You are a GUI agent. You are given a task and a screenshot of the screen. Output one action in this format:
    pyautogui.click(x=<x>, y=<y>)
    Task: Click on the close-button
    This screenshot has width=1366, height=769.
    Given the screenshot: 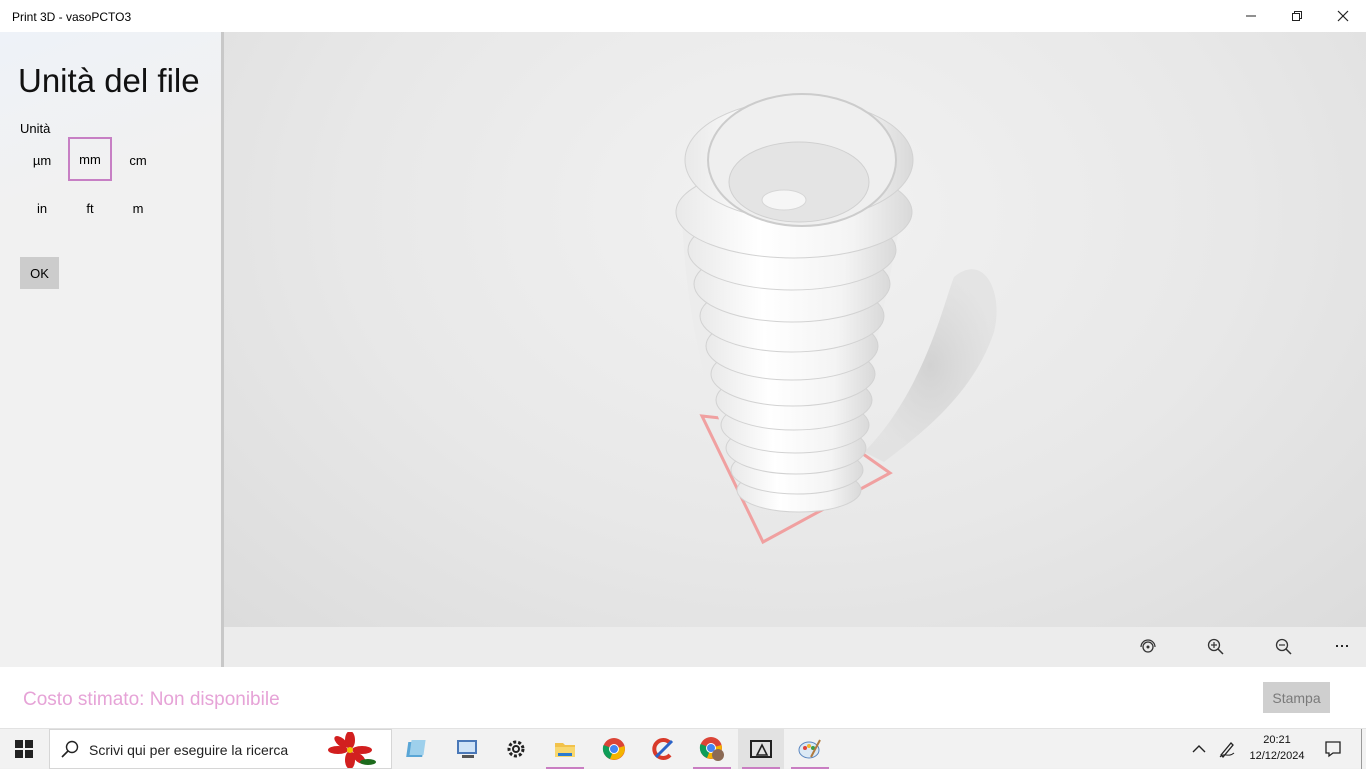 What is the action you would take?
    pyautogui.click(x=1343, y=16)
    